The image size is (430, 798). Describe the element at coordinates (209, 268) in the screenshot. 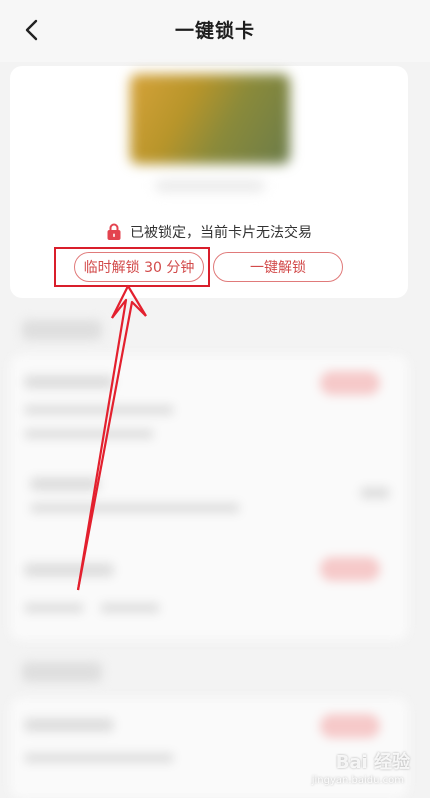

I see `action-buttons: 临时解锁 30 分钟 一键解锁` at that location.